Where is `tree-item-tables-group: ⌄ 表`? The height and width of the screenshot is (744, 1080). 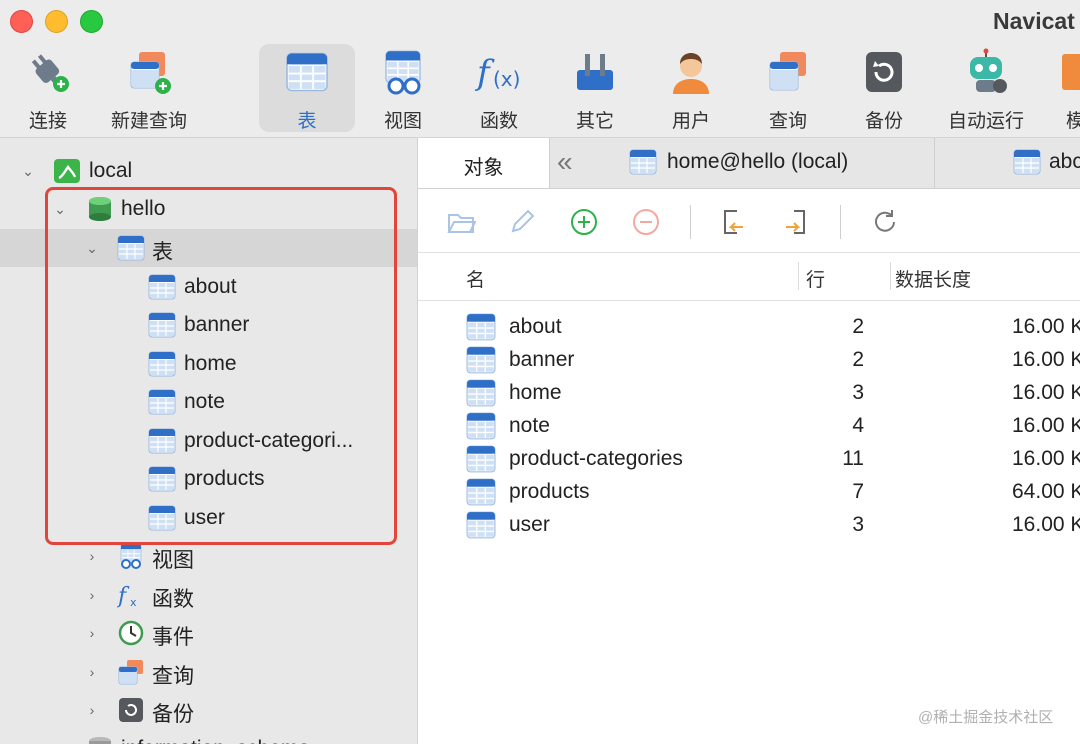
tree-item-tables-group: ⌄ 表 is located at coordinates (208, 248).